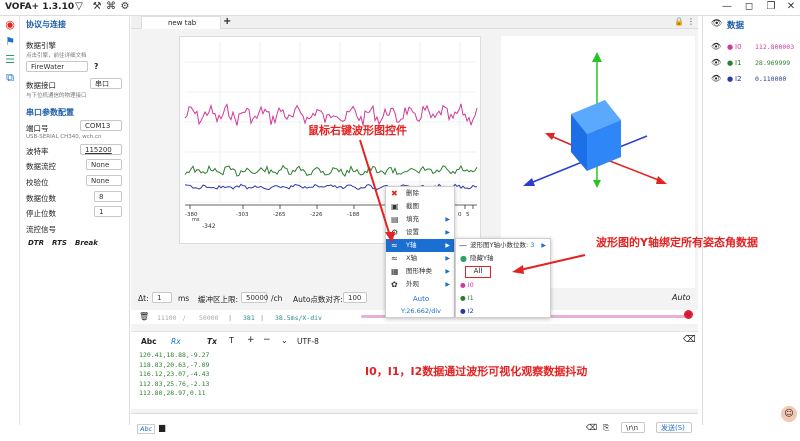 Image resolution: width=800 pixels, height=441 pixels. I want to click on annotation-arrows, so click(472, 206).